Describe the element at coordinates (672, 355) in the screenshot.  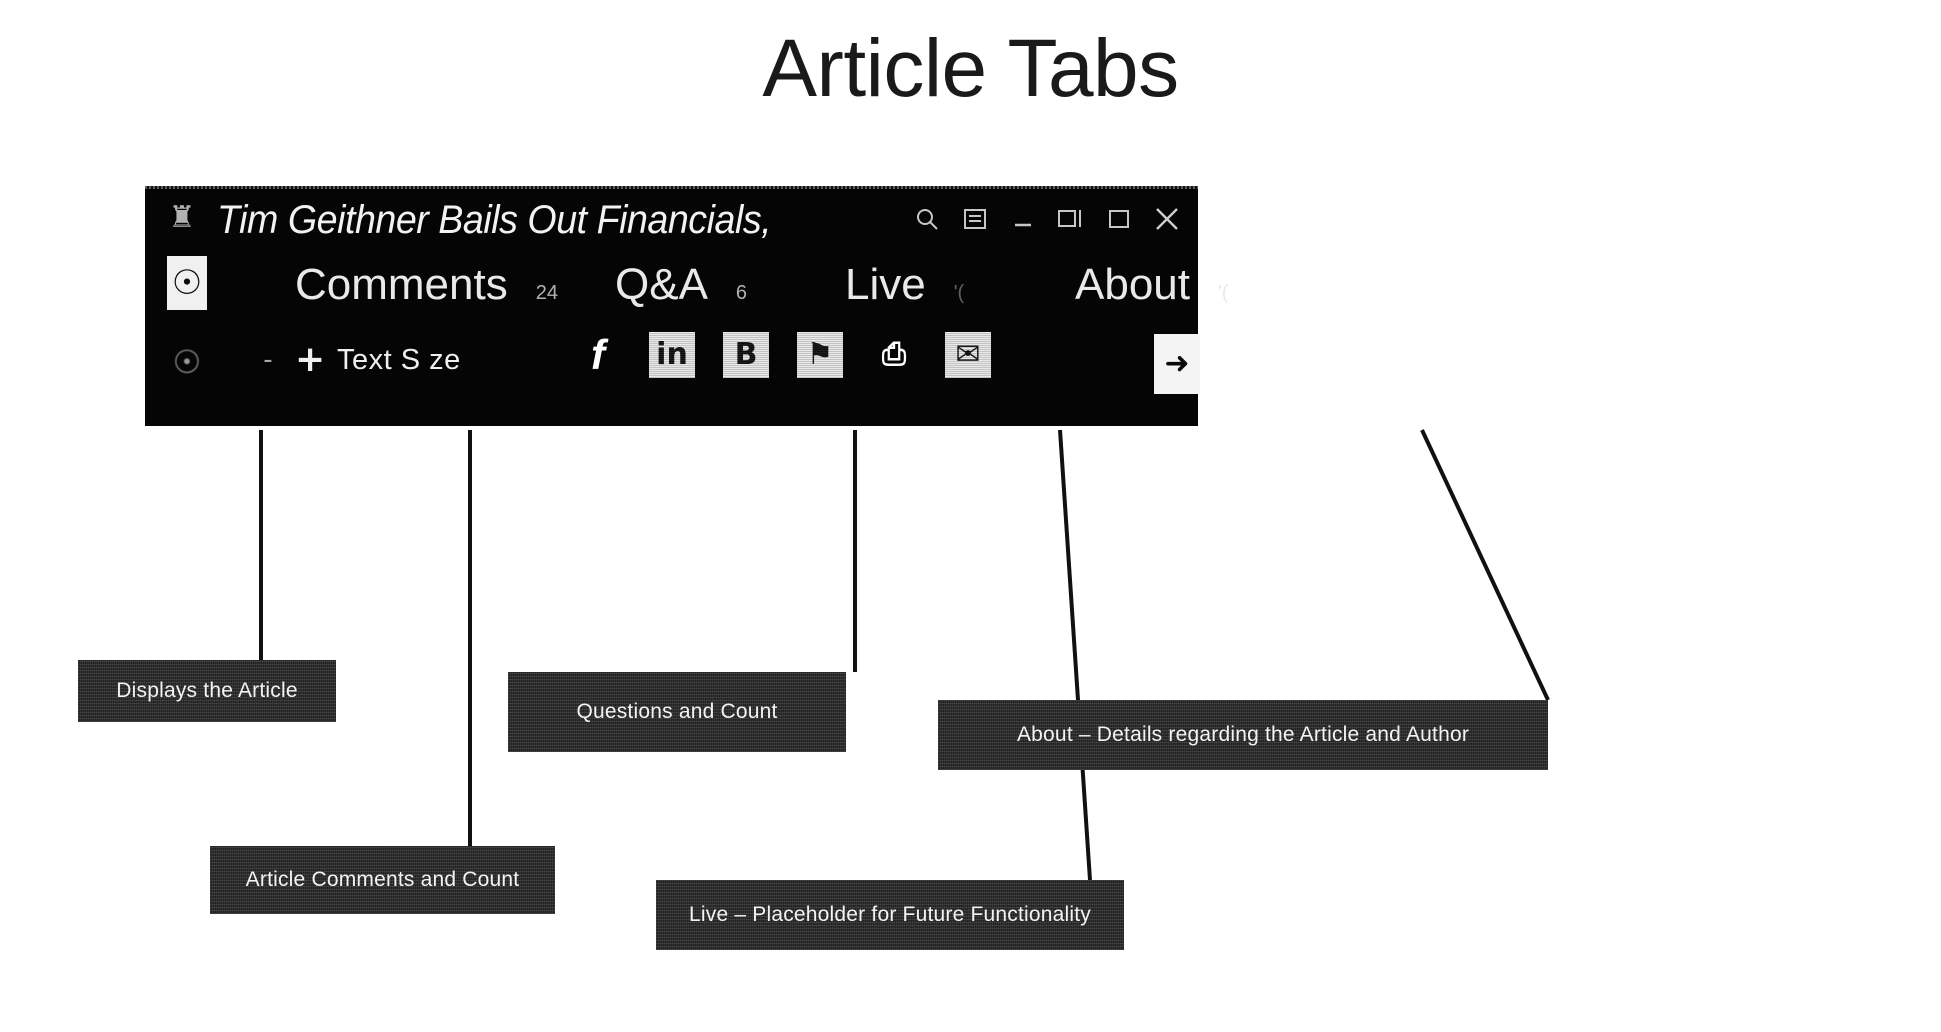
I see `linkedin-icon: in` at that location.